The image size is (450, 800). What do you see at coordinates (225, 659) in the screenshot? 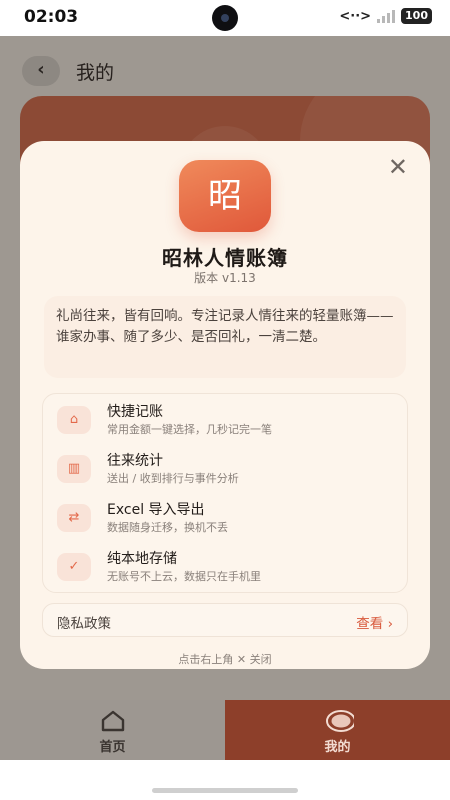
I see `close-hint: 点击右上角 ✕ 关闭` at bounding box center [225, 659].